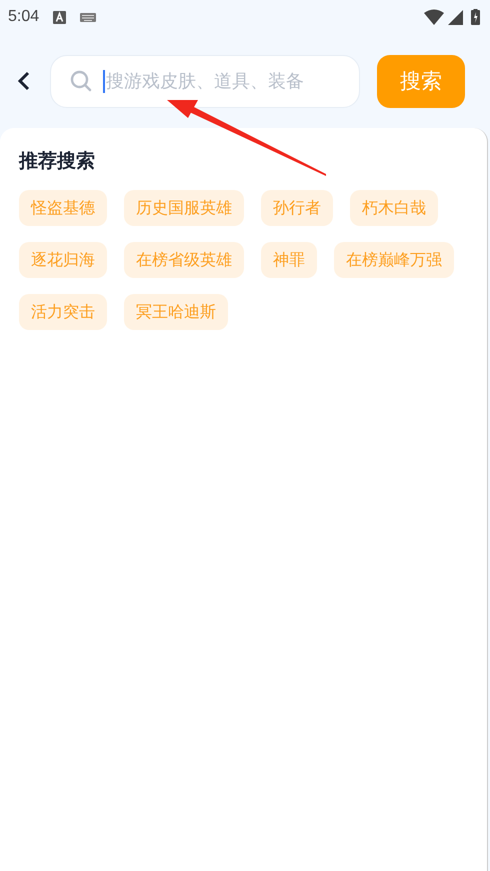  Describe the element at coordinates (297, 208) in the screenshot. I see `search-tag: 孙行者` at that location.